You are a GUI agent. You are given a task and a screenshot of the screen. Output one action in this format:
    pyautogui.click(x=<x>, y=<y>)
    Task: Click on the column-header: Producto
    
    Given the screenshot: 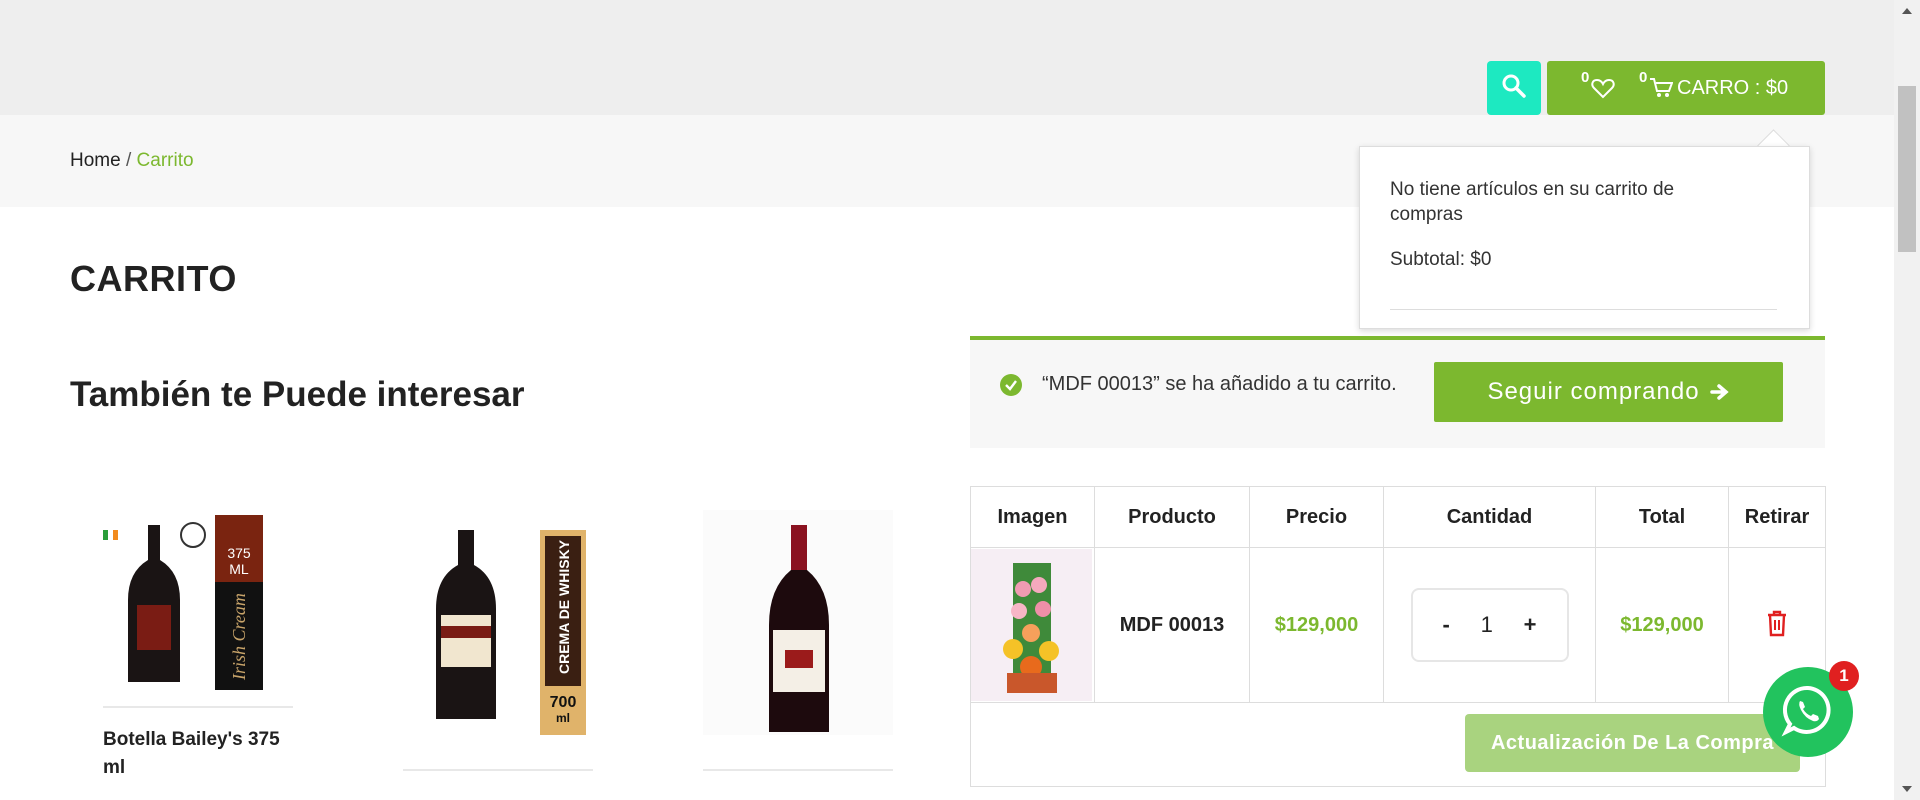 What is the action you would take?
    pyautogui.click(x=1172, y=517)
    